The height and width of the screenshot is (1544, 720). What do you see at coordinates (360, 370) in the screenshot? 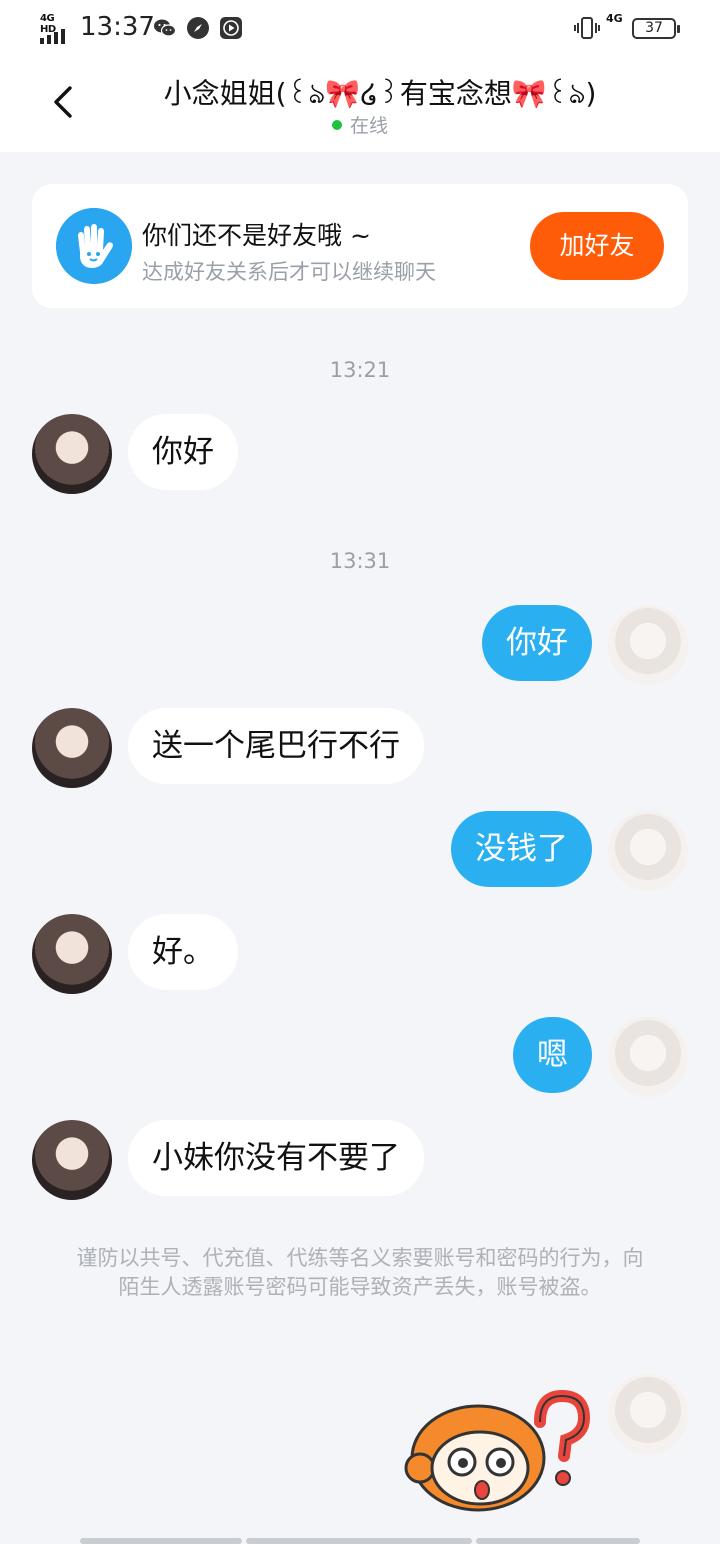
I see `timestamp: 13:21` at bounding box center [360, 370].